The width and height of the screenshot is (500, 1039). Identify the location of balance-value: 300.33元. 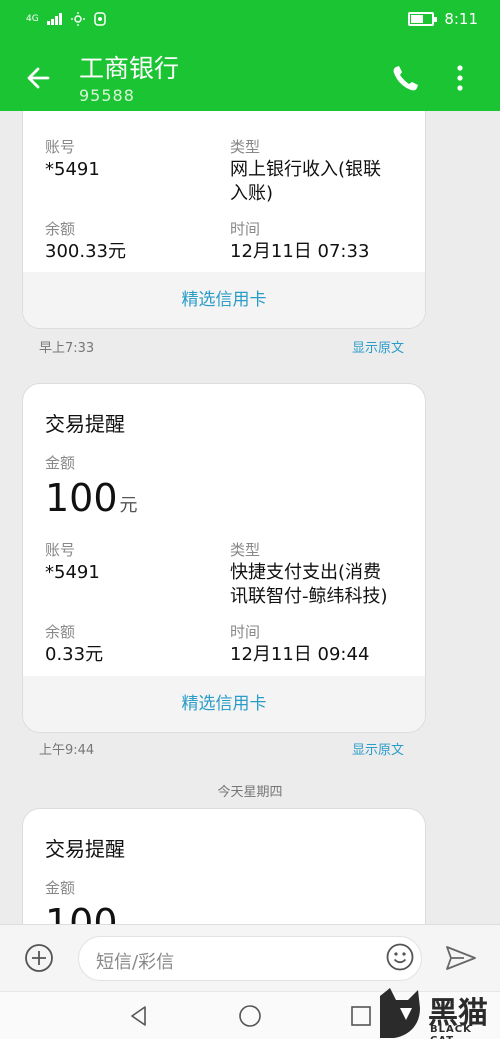
(85, 251).